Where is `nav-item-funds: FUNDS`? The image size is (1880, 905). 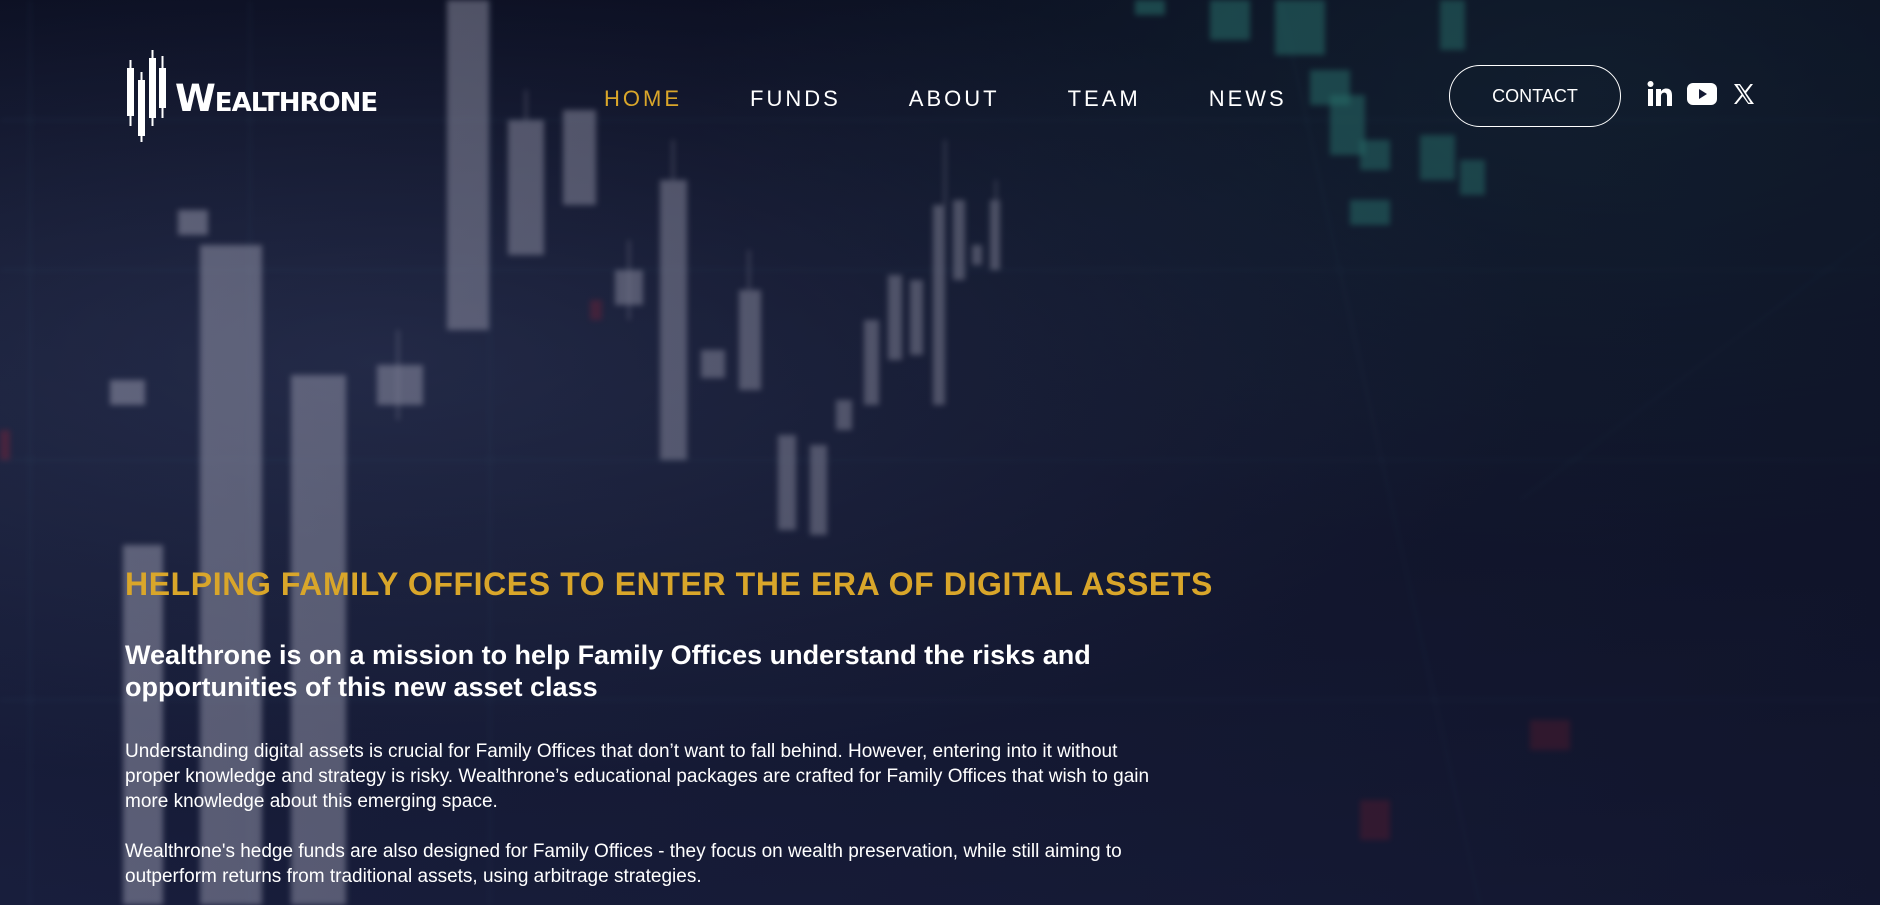
nav-item-funds: FUNDS is located at coordinates (795, 99).